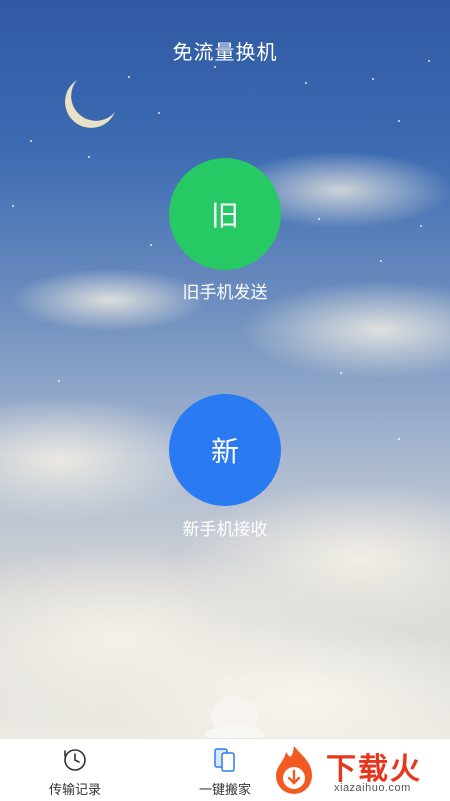  Describe the element at coordinates (224, 760) in the screenshot. I see `phone-transfer-icon` at that location.